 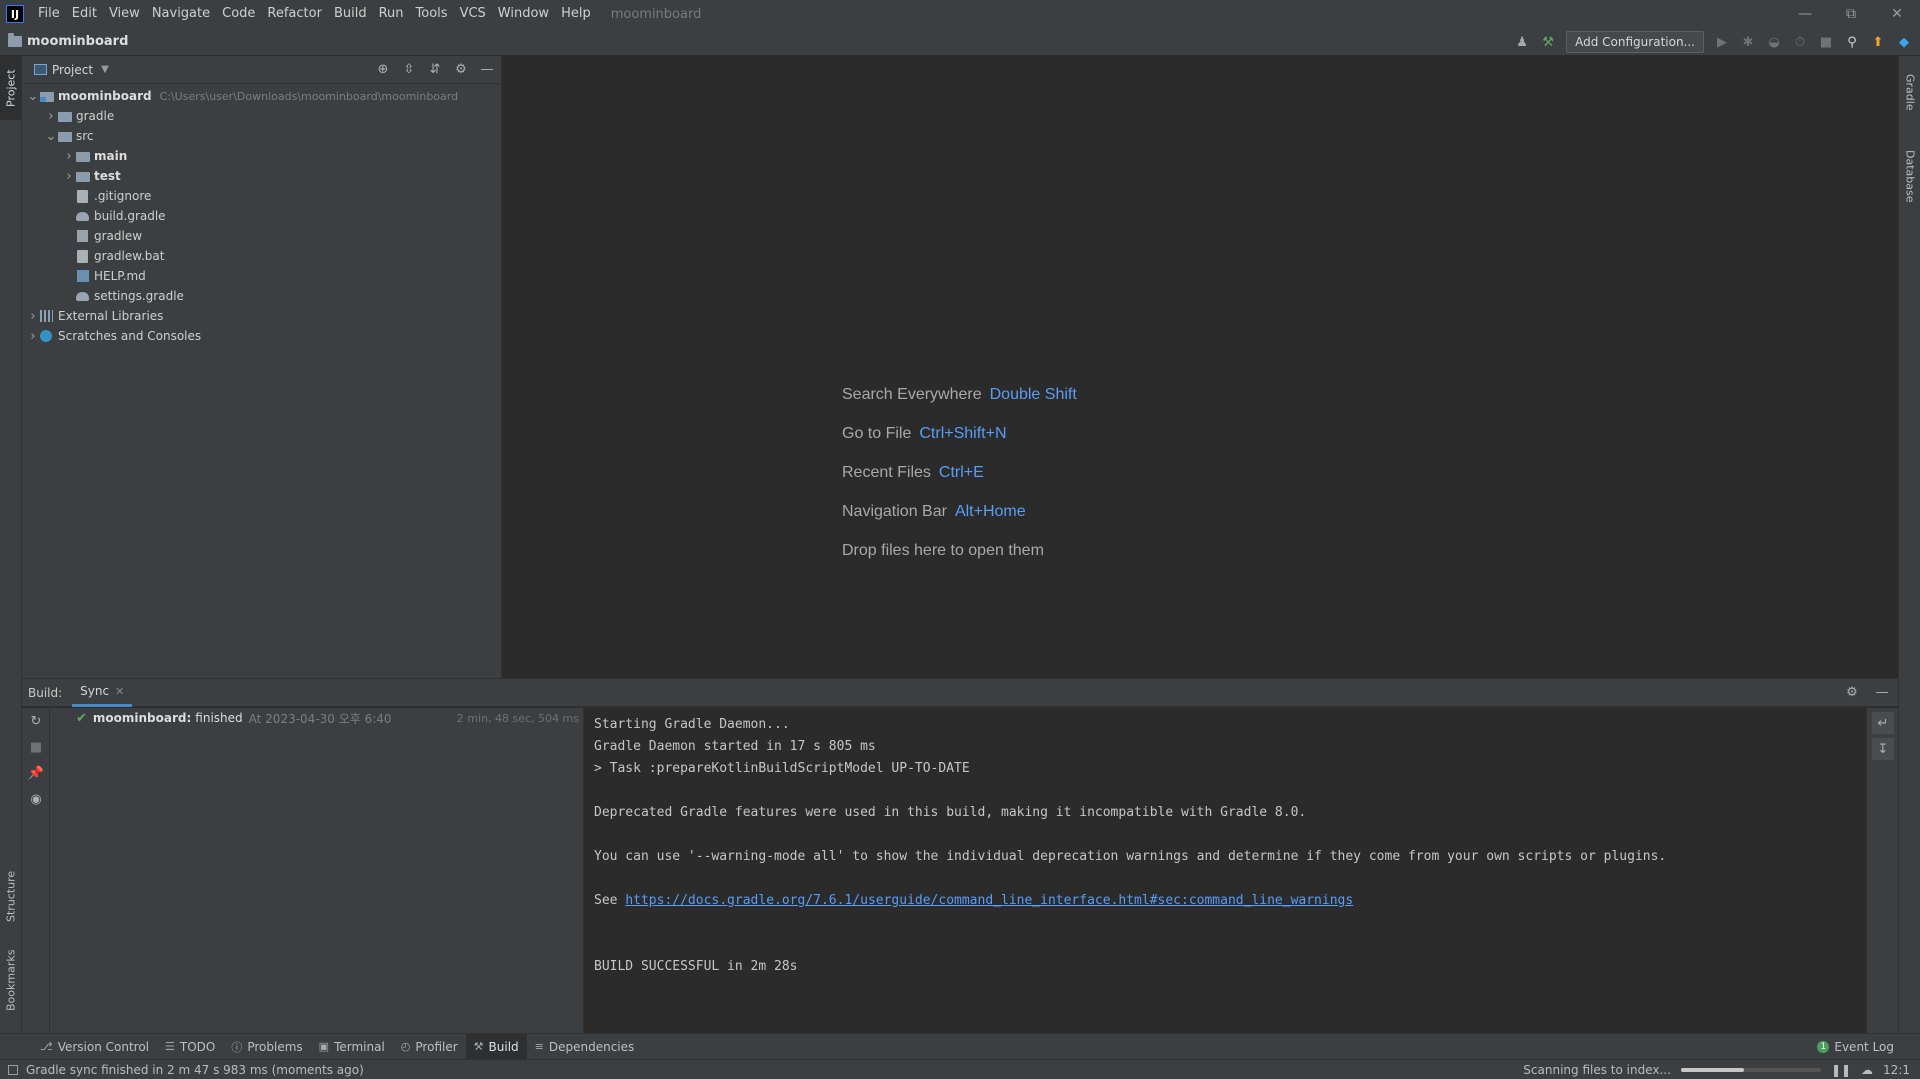 I want to click on tree-item: .gitignore, so click(x=261, y=196).